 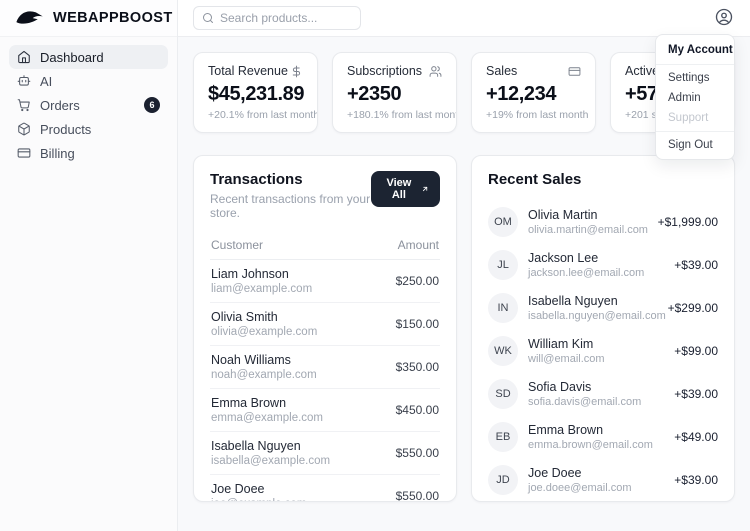 What do you see at coordinates (464, 18) in the screenshot?
I see `topbar` at bounding box center [464, 18].